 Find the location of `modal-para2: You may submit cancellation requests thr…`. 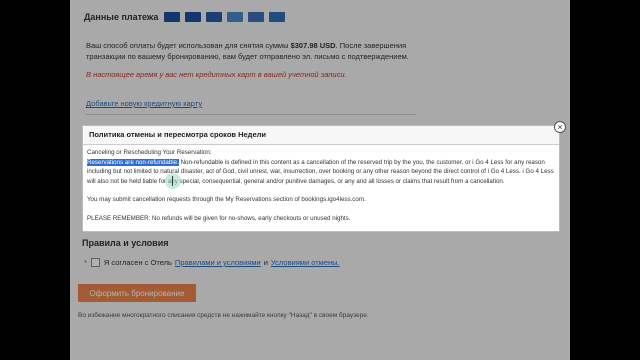

modal-para2: You may submit cancellation requests thr… is located at coordinates (226, 199).